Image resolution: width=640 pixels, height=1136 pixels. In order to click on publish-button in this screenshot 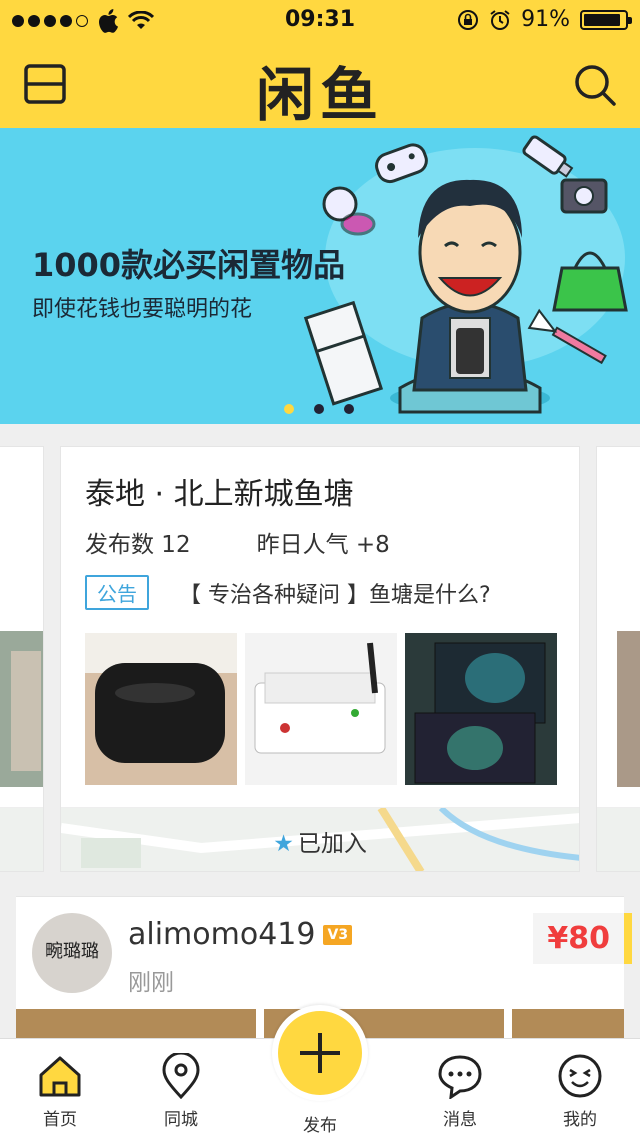, I will do `click(320, 1053)`.